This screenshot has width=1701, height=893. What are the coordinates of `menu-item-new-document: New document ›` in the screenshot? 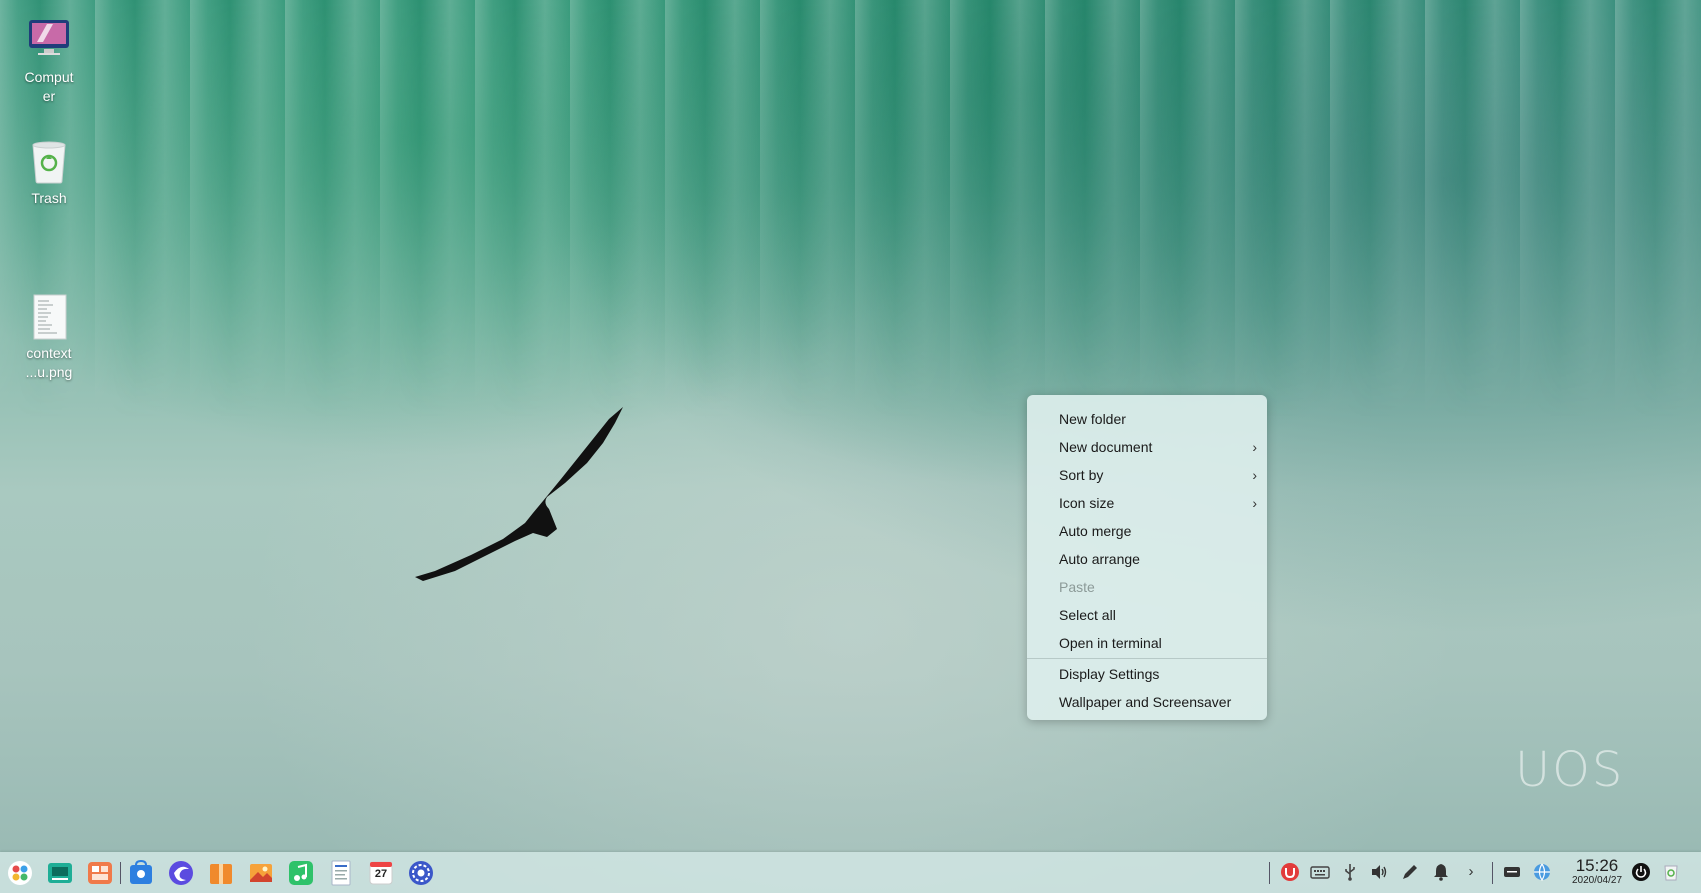 It's located at (1147, 447).